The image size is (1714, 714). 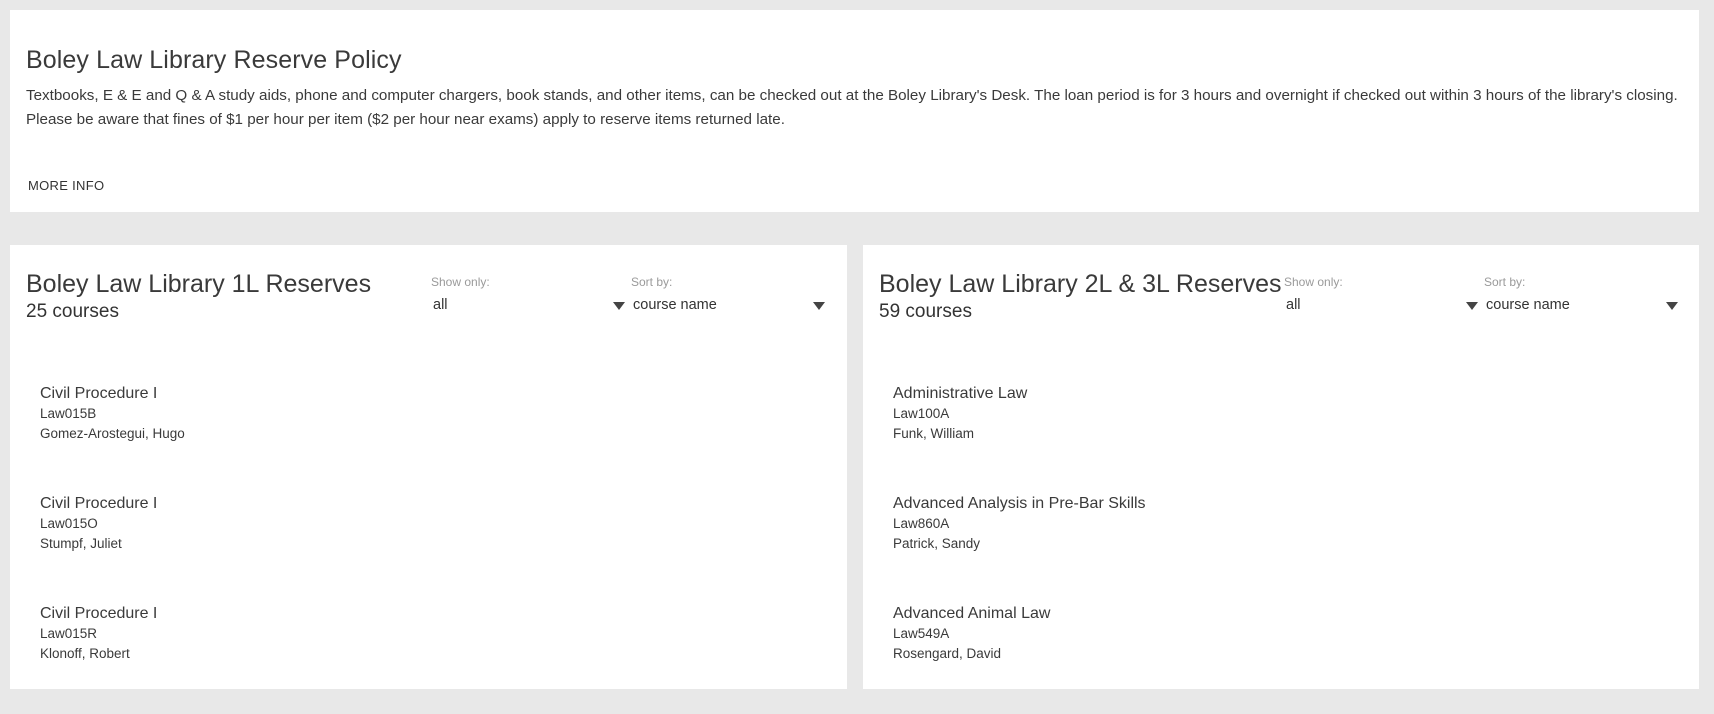 I want to click on course-name: Advanced Analysis in Pre-Bar Skills, so click(x=1019, y=503).